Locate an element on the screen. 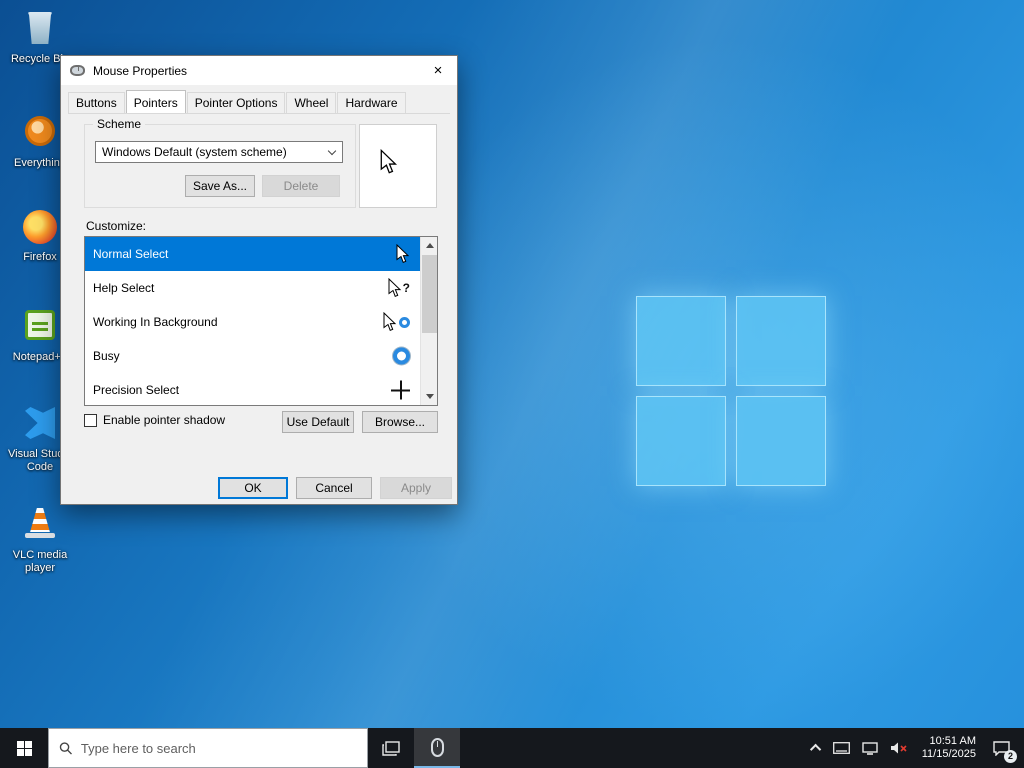 This screenshot has width=1024, height=768. taskbar-clock: 10:51 AM 11/15/2025 is located at coordinates (949, 748).